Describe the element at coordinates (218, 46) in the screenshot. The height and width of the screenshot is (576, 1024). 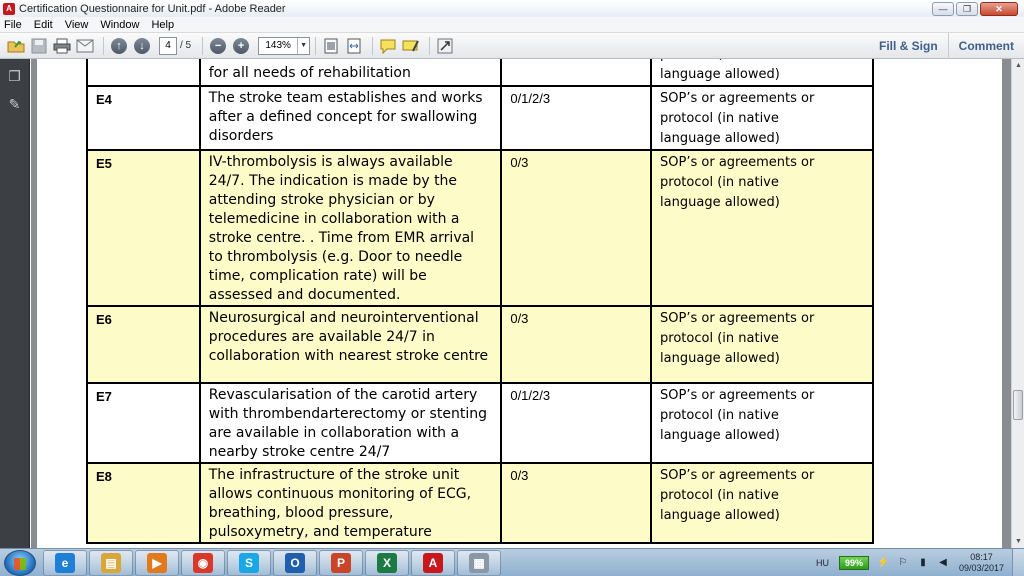
I see `zoom-out-icon: −` at that location.